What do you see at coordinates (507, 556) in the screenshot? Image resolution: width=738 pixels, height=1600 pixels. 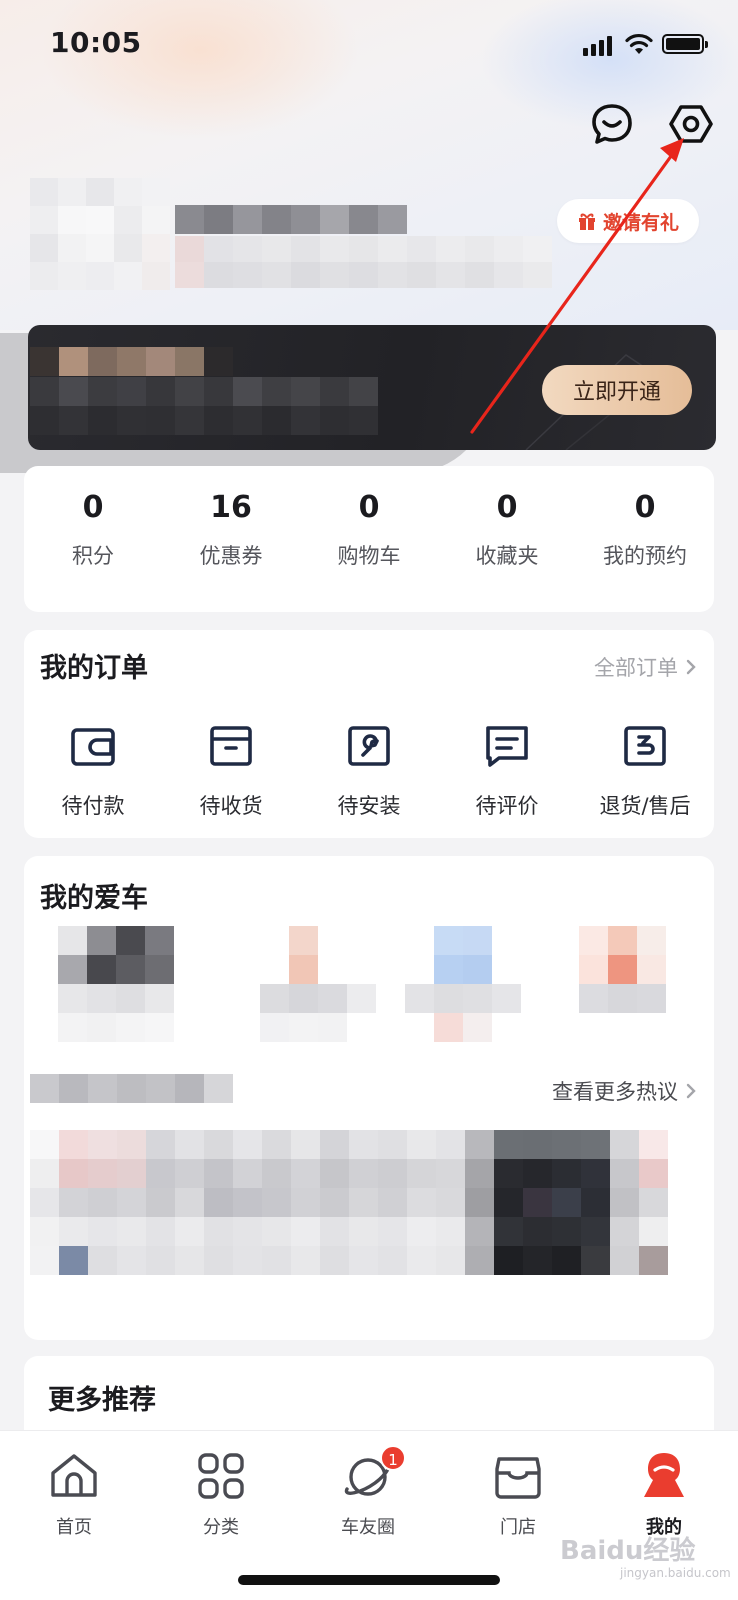 I see `stat-label: 收藏夹` at bounding box center [507, 556].